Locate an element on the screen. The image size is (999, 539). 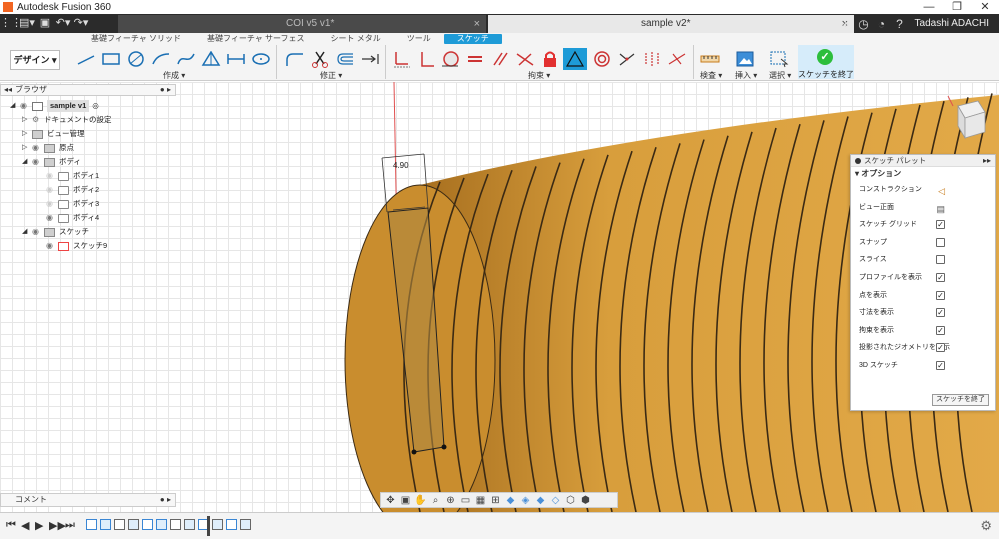
new-tab-icon: + is located at coordinates (846, 24).